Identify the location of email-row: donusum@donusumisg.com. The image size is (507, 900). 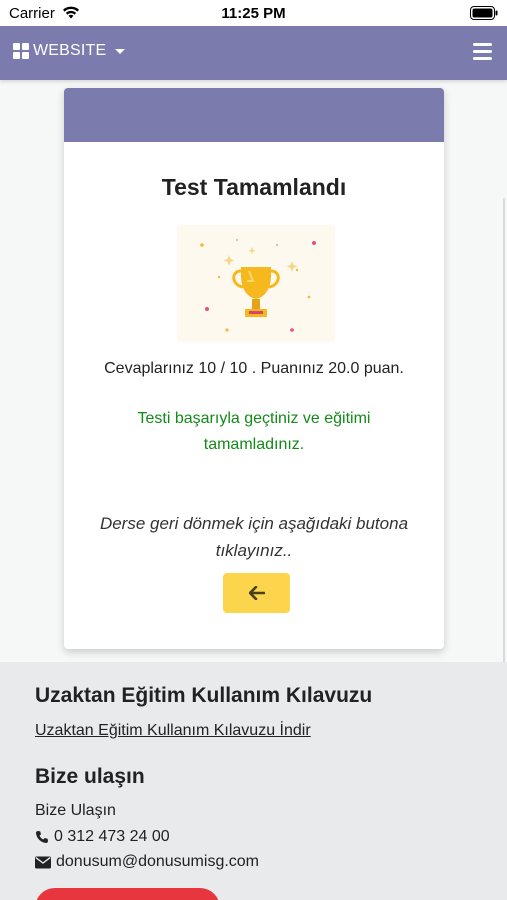
(147, 862).